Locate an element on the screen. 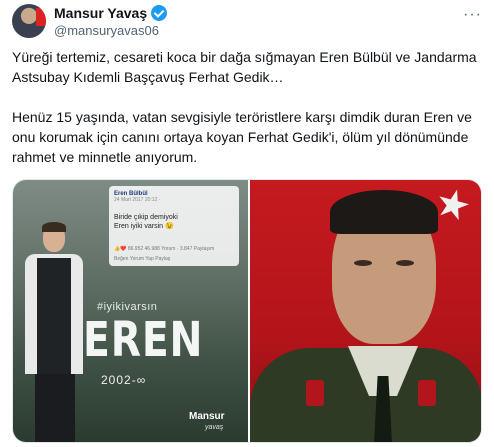  fb-post-stats: 👍❤️ 86.952 46.988 Yorum · 3.847 Paylaşım is located at coordinates (164, 249).